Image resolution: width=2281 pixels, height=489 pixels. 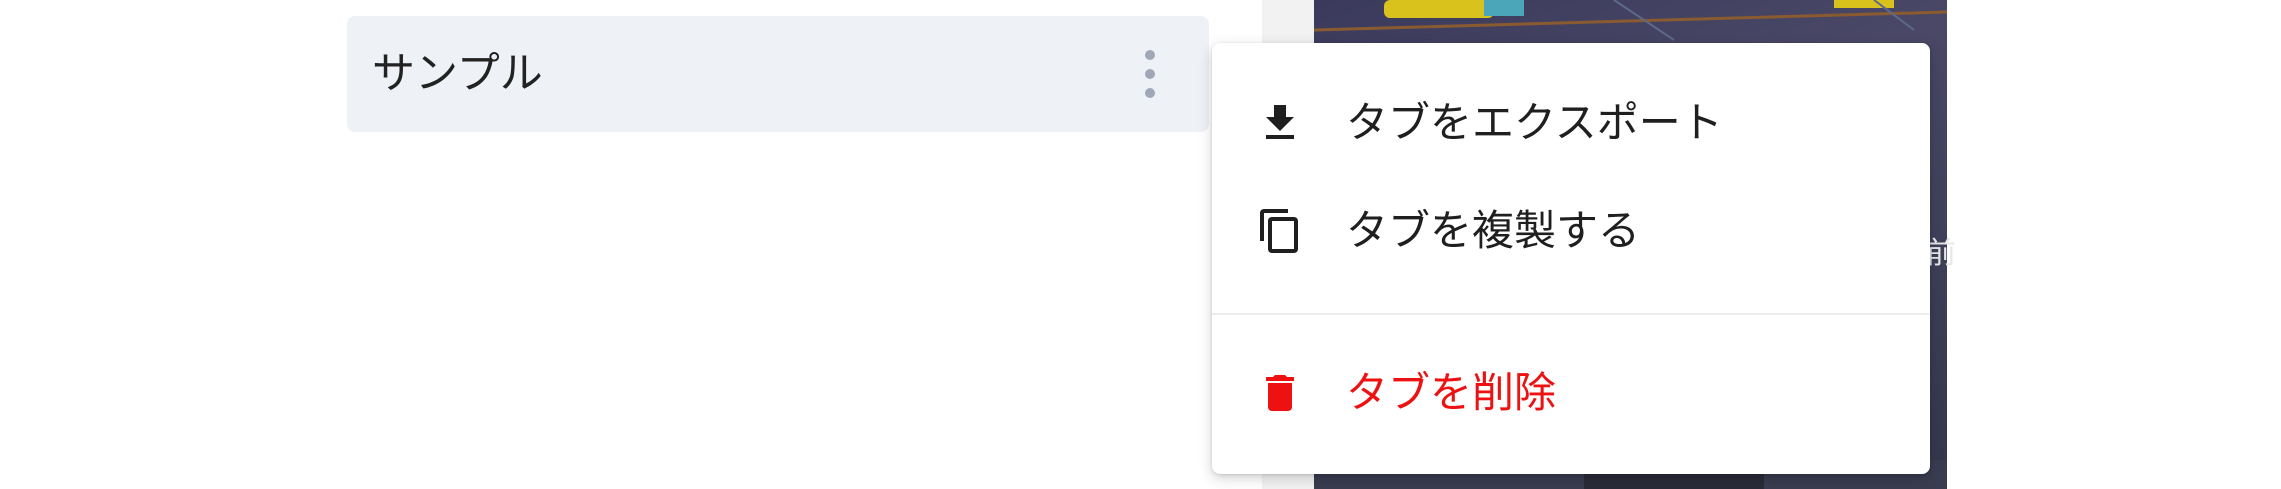 I want to click on trash-icon, so click(x=1280, y=393).